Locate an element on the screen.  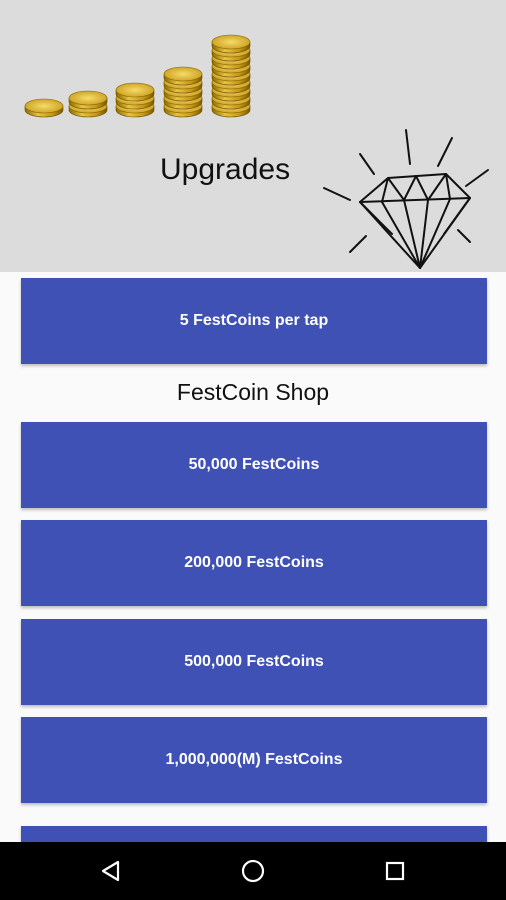
back-button is located at coordinates (111, 871).